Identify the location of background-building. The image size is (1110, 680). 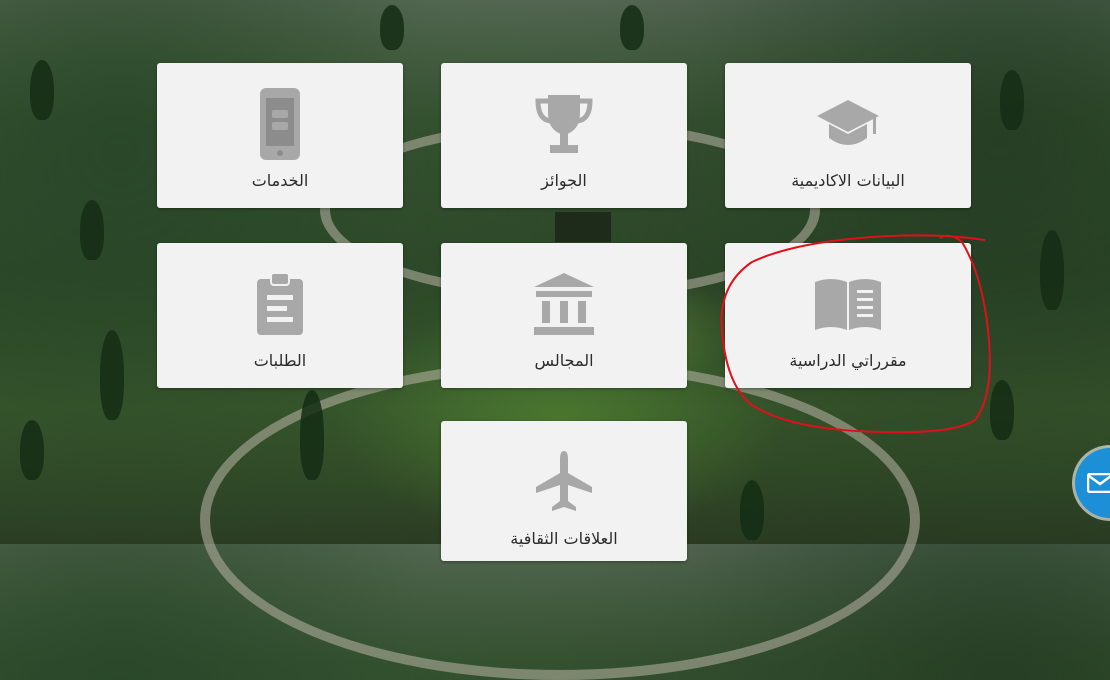
(583, 227).